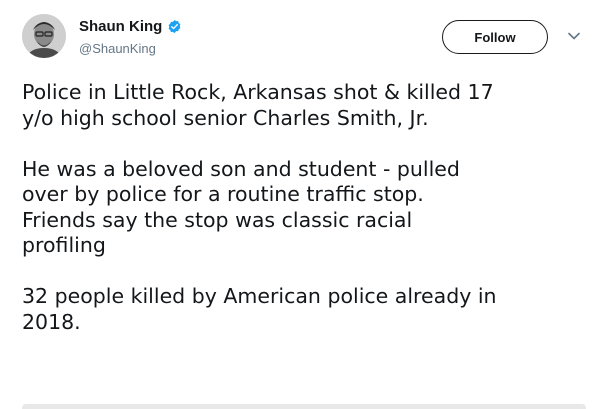 Image resolution: width=608 pixels, height=409 pixels. What do you see at coordinates (495, 37) in the screenshot?
I see `follow-button: Follow` at bounding box center [495, 37].